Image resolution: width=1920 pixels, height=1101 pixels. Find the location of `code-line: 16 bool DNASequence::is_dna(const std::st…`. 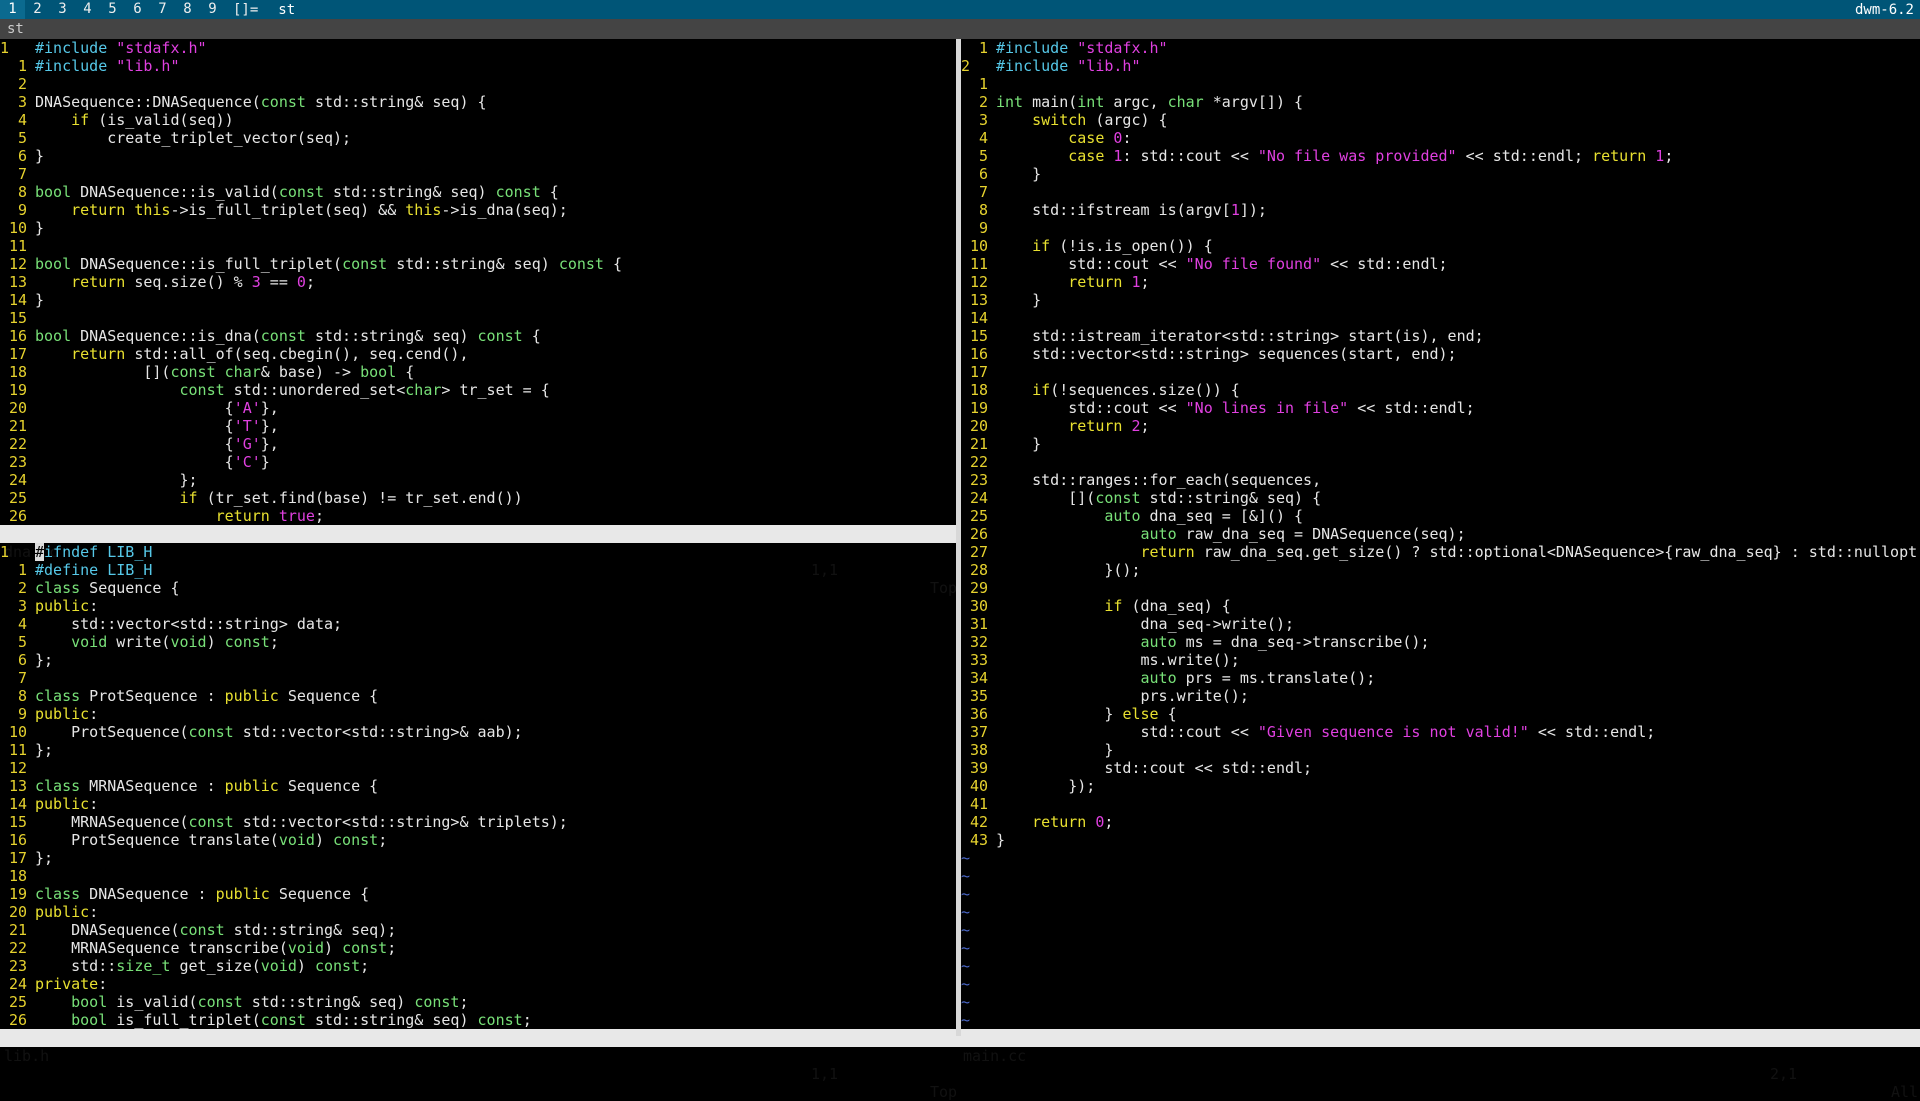

code-line: 16 bool DNASequence::is_dna(const std::st… is located at coordinates (477, 336).